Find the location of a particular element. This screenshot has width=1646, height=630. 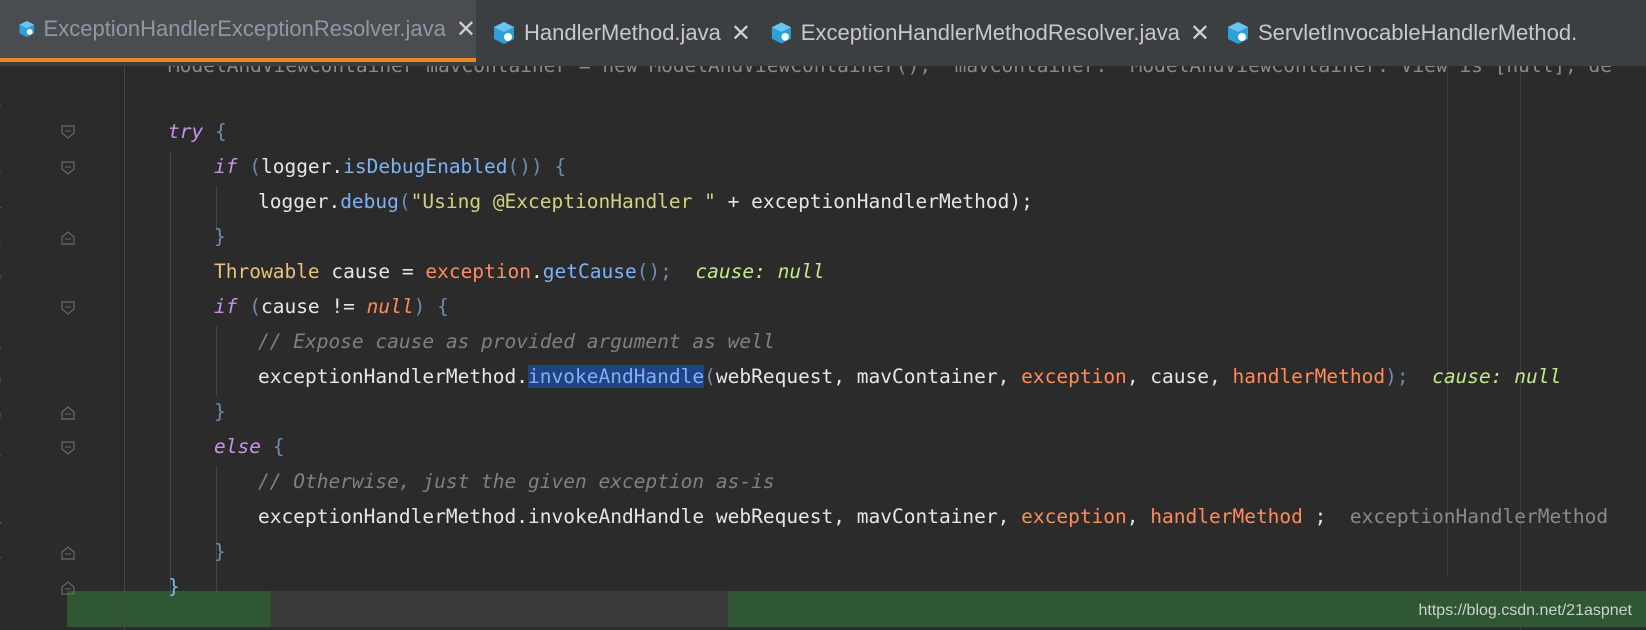

code-line: if (logger.isDebugEnabled()) { is located at coordinates (390, 167).